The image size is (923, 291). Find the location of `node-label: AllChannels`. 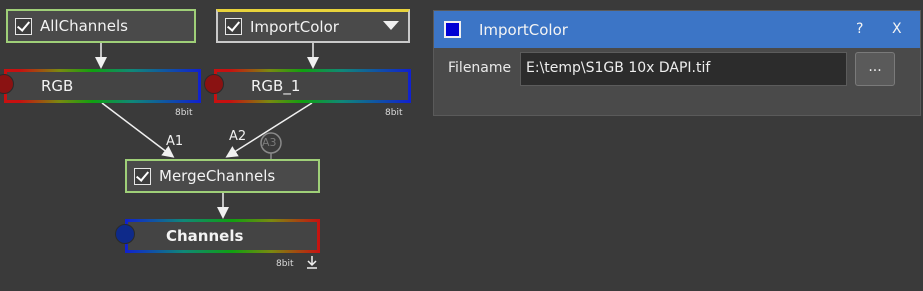

node-label: AllChannels is located at coordinates (84, 26).